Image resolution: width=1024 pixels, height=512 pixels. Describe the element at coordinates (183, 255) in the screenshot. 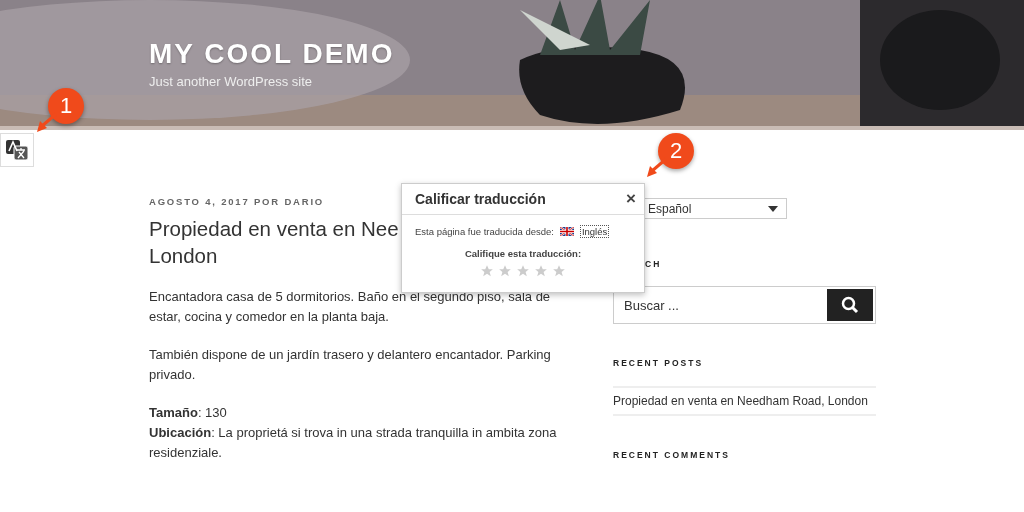

I see `post-title: London` at that location.